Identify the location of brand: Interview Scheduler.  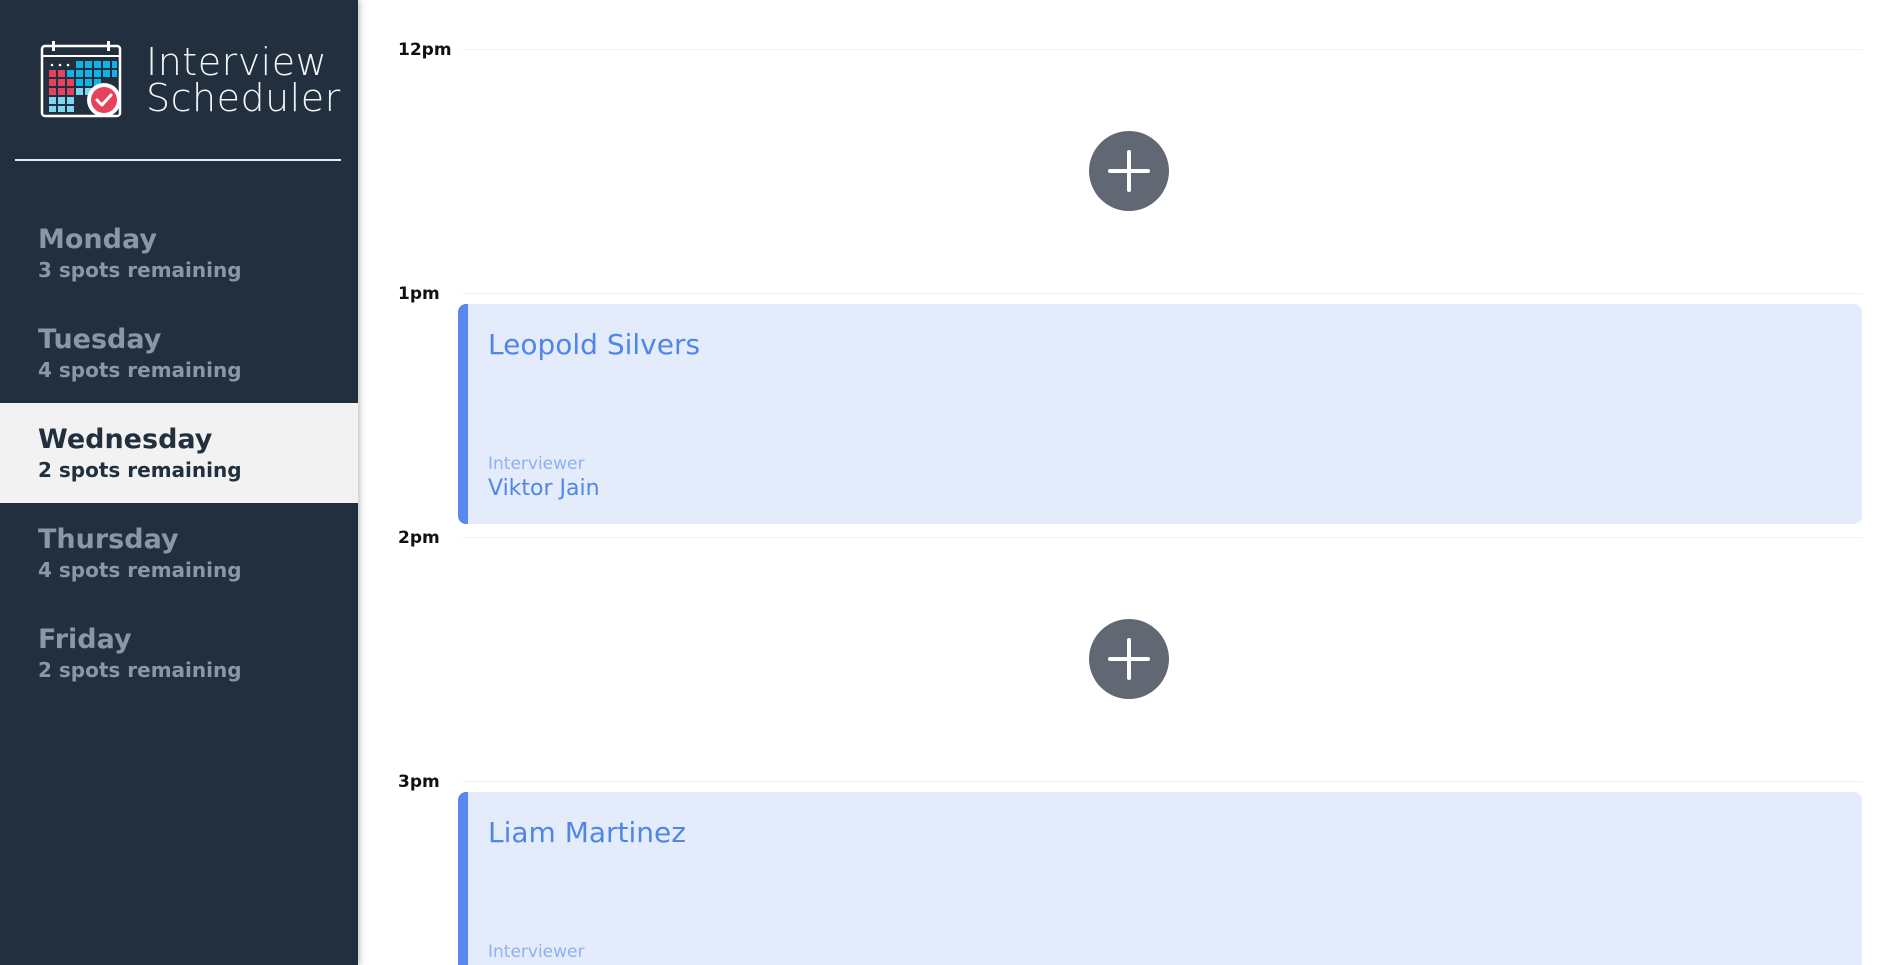
(190, 80).